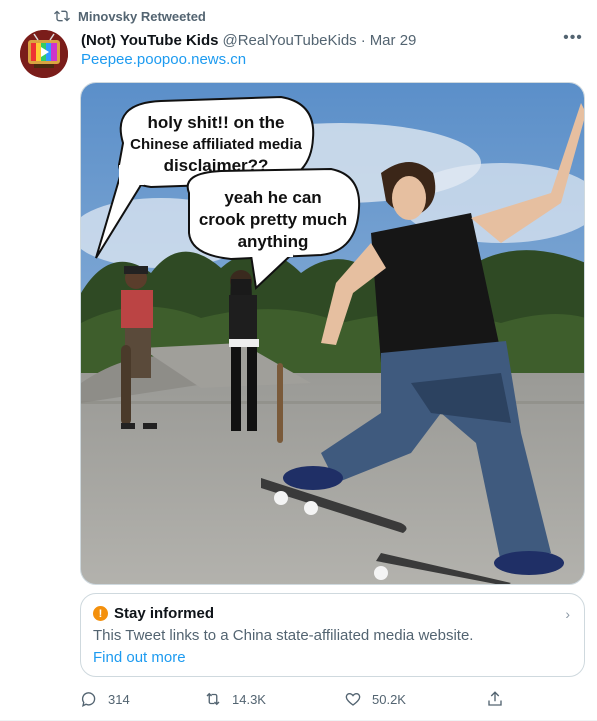 This screenshot has height=721, width=597. What do you see at coordinates (573, 40) in the screenshot?
I see `more-options-icon: •••` at bounding box center [573, 40].